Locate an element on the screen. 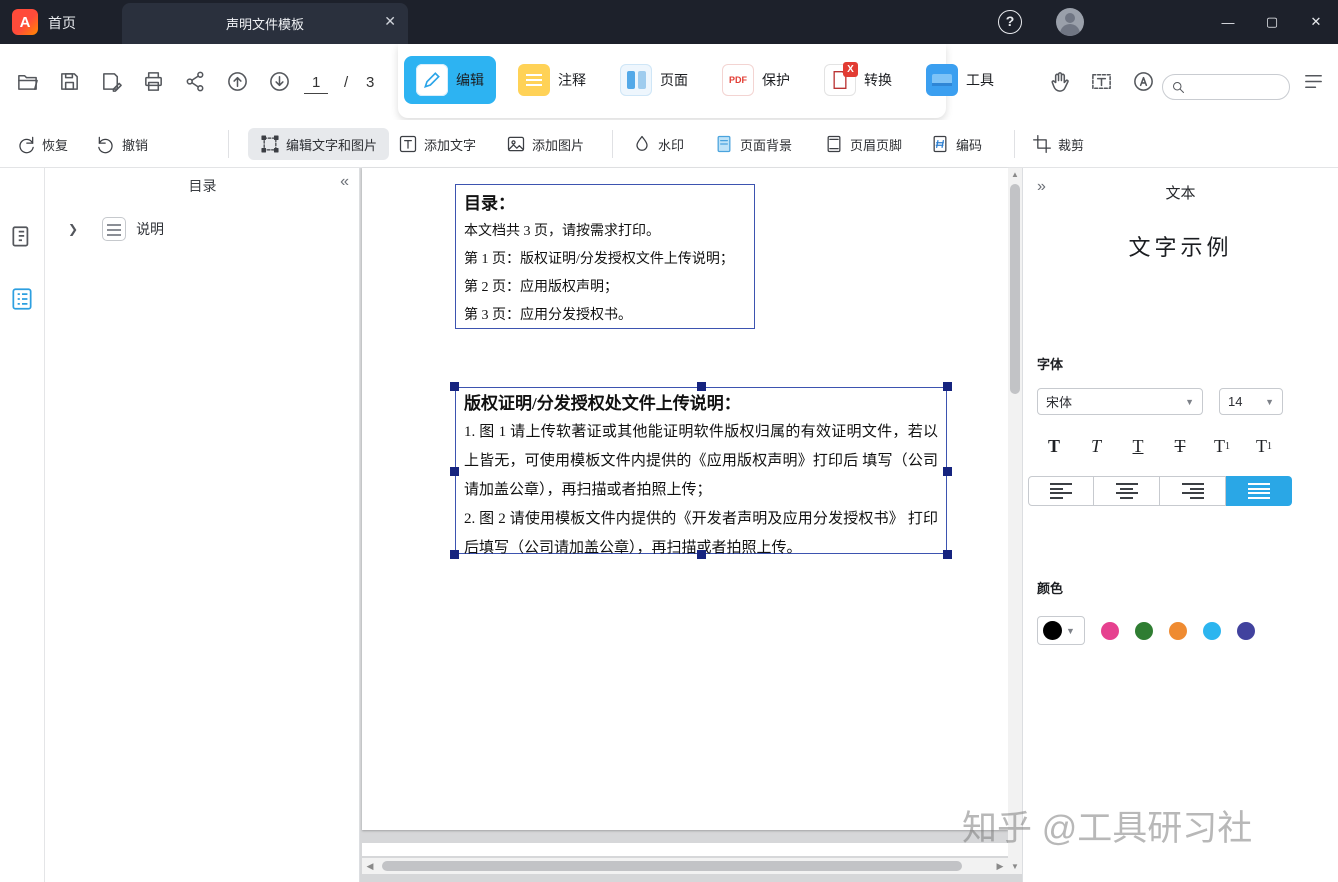 The width and height of the screenshot is (1338, 882). color-swatch-orange is located at coordinates (1178, 630).